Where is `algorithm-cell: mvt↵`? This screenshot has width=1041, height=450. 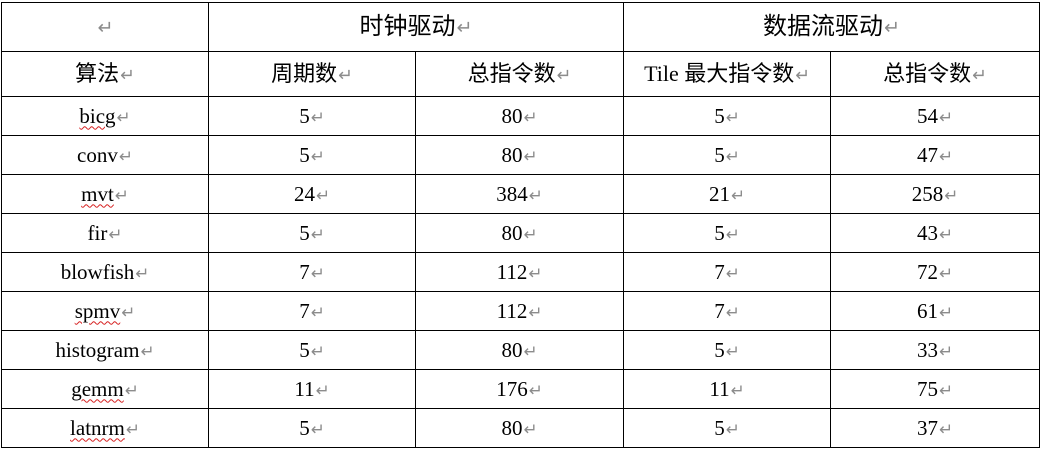
algorithm-cell: mvt↵ is located at coordinates (105, 194).